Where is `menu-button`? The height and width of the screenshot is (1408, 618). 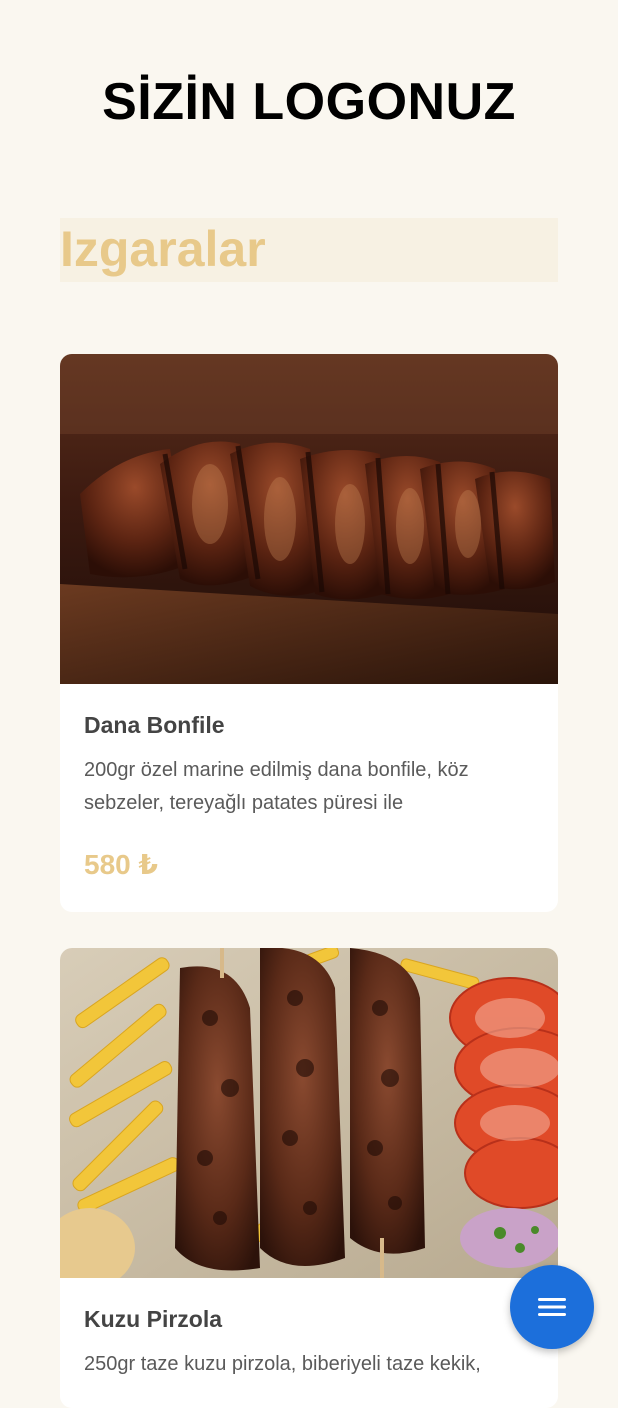
menu-button is located at coordinates (552, 1307).